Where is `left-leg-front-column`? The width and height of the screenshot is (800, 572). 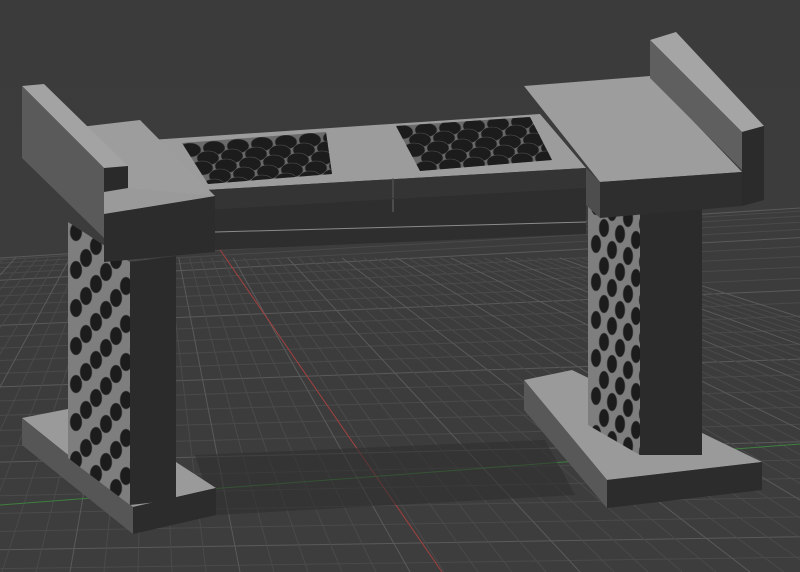 left-leg-front-column is located at coordinates (153, 380).